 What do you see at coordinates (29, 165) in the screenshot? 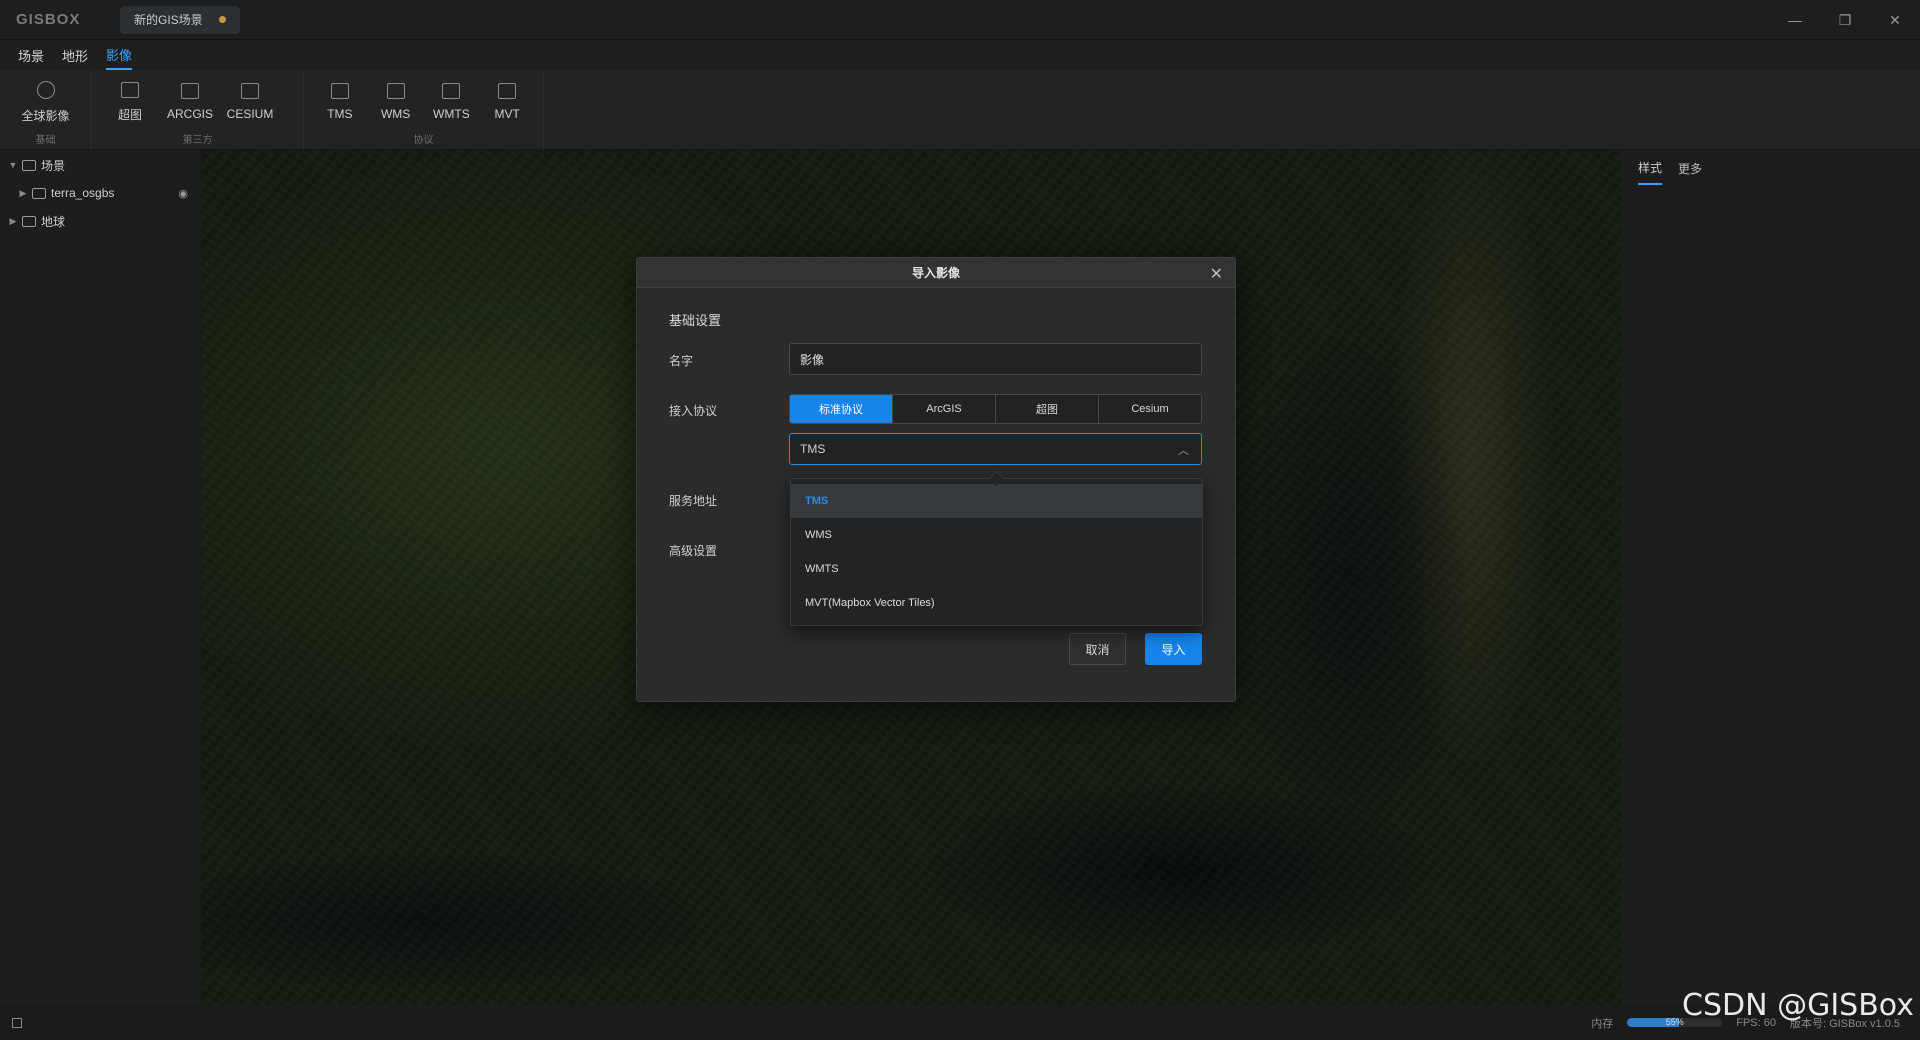
I see `scene-icon` at bounding box center [29, 165].